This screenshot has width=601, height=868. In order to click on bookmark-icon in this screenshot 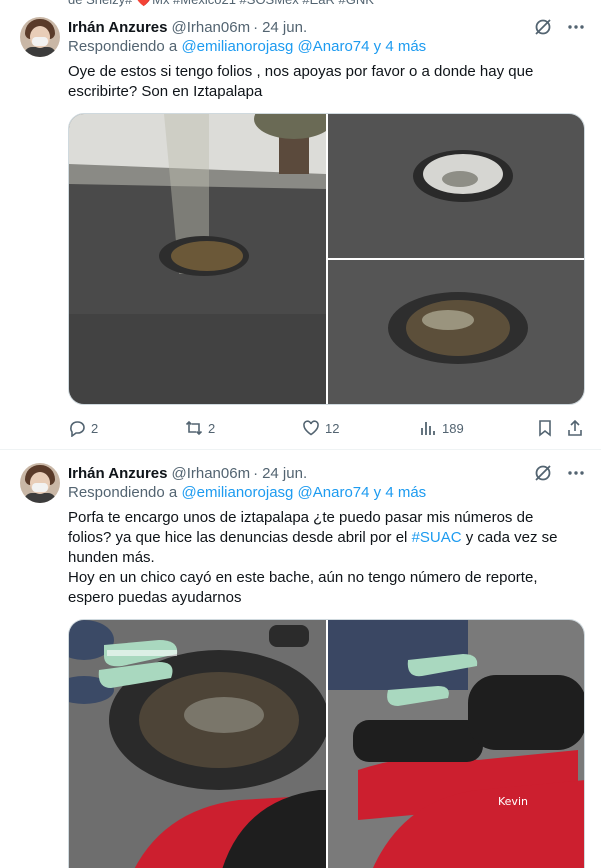, I will do `click(545, 428)`.